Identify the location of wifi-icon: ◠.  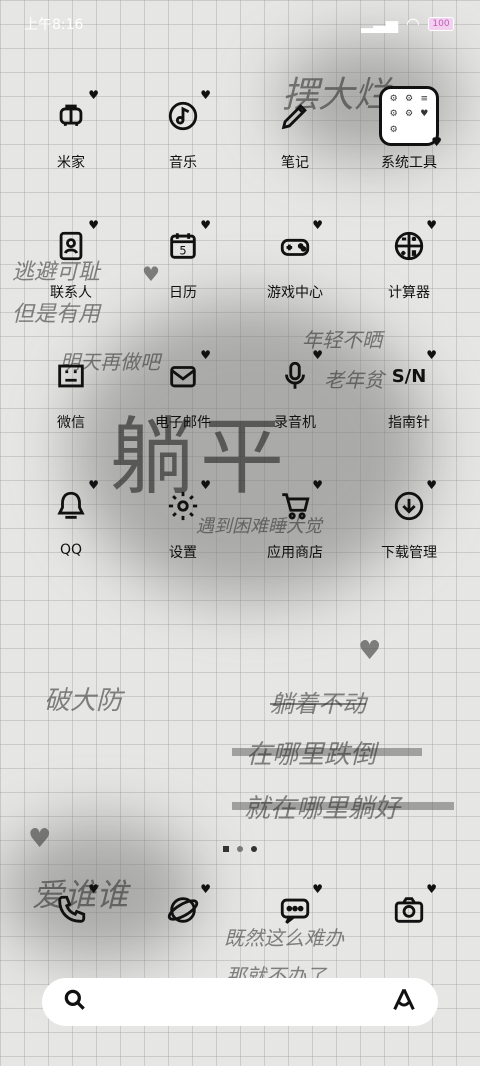
(413, 23).